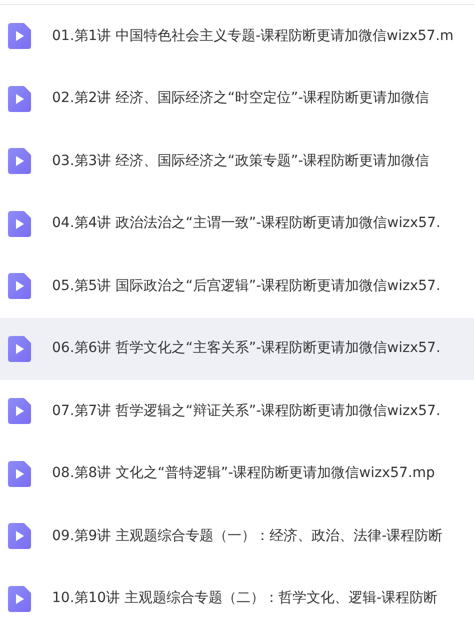 This screenshot has height=635, width=474. I want to click on file-name: 02.第2讲 经济、国际经济之“时空定位”-课程防断更请加微信, so click(241, 98).